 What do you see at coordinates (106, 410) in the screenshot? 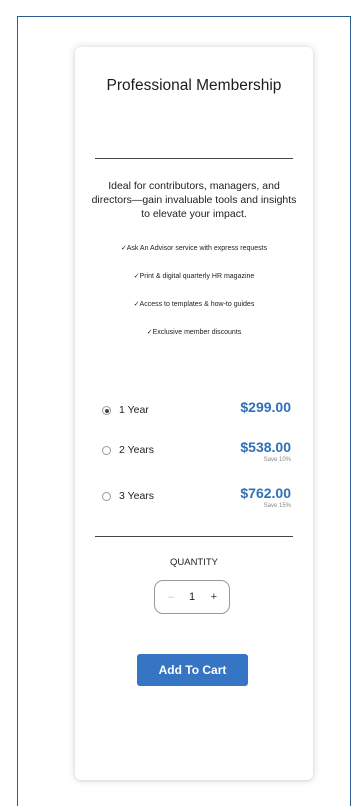
I see `radio-button-checked` at bounding box center [106, 410].